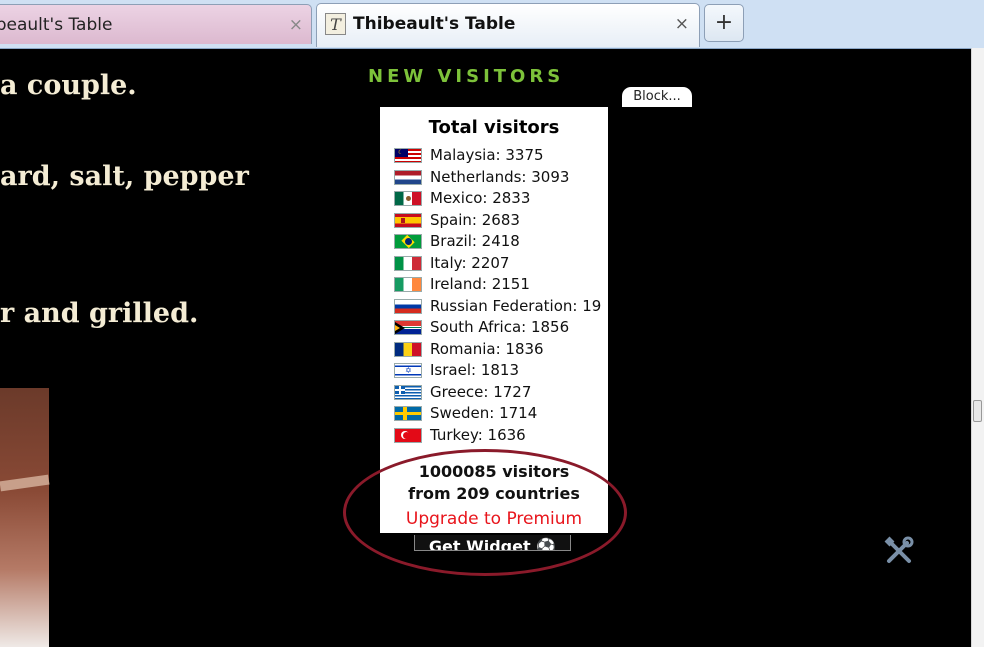 Image resolution: width=984 pixels, height=647 pixels. What do you see at coordinates (479, 544) in the screenshot?
I see `get-widget-label: Get Widget` at bounding box center [479, 544].